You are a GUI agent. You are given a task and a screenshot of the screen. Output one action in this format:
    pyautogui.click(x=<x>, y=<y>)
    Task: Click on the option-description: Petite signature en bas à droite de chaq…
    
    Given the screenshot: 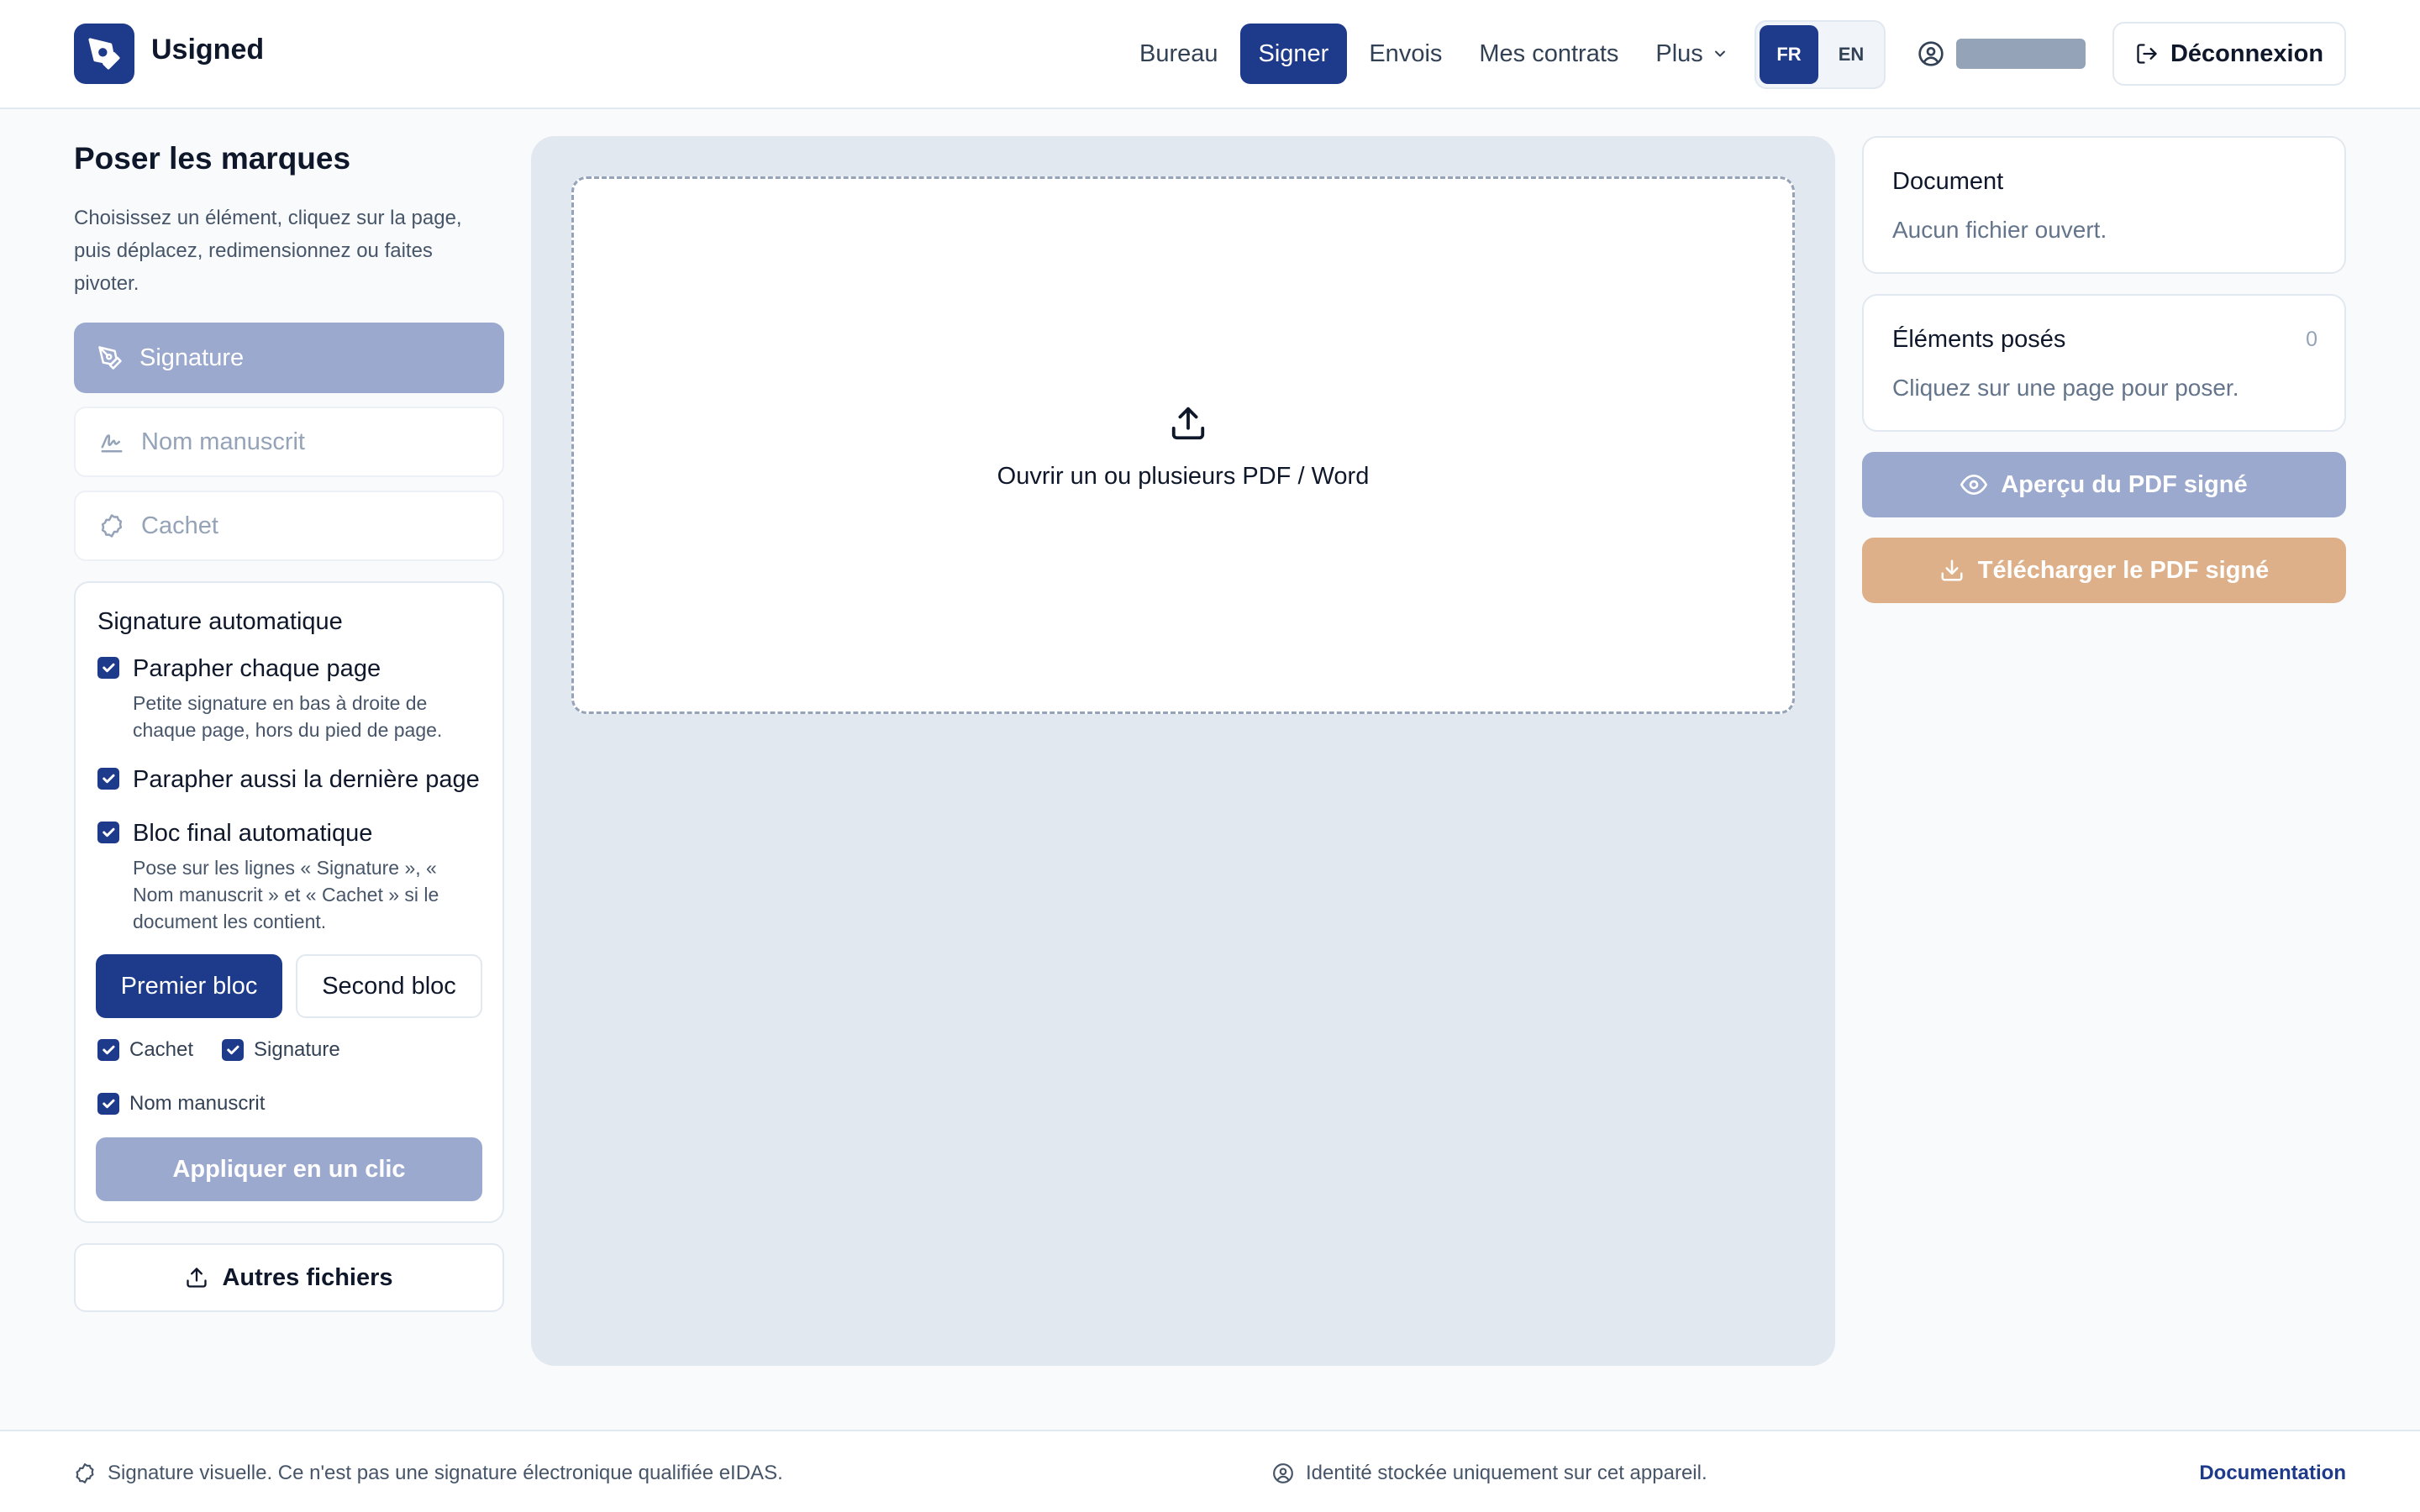 What is the action you would take?
    pyautogui.click(x=288, y=716)
    